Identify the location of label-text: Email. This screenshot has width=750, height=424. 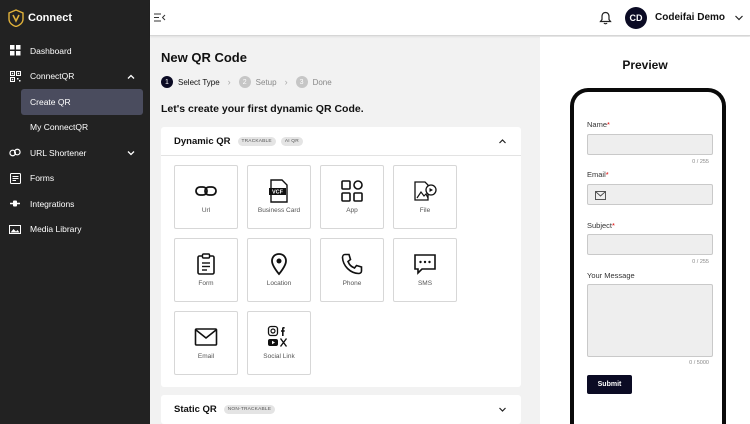
(596, 174).